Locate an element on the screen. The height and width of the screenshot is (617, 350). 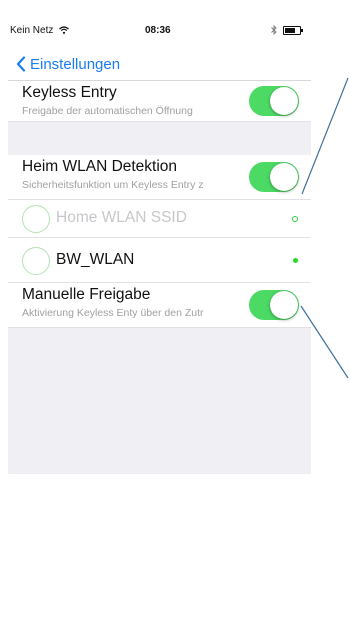
manual-release-toggle is located at coordinates (274, 305).